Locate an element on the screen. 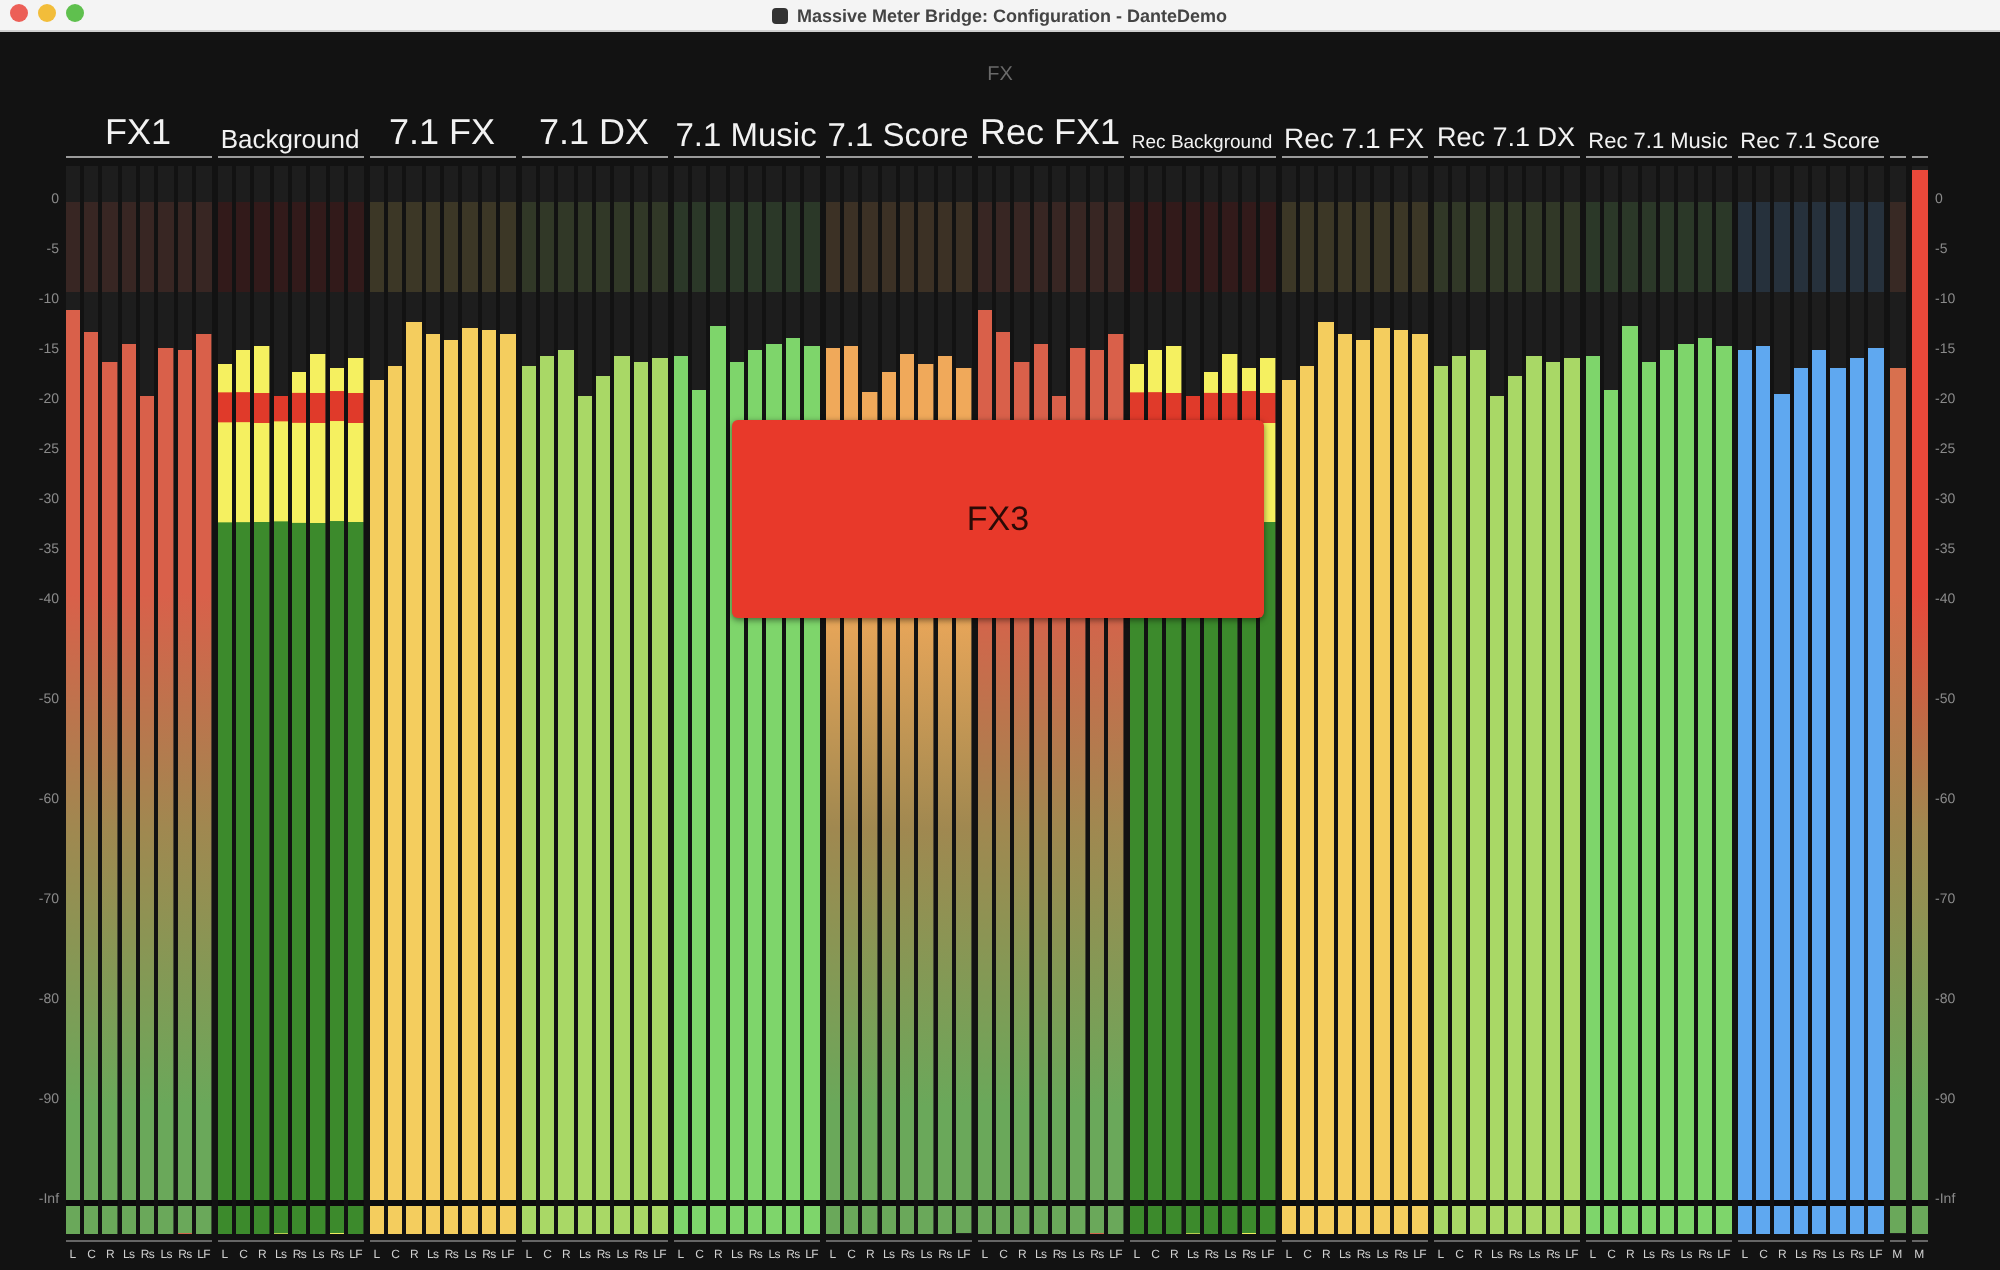 The image size is (2000, 1270). zoom-button is located at coordinates (75, 13).